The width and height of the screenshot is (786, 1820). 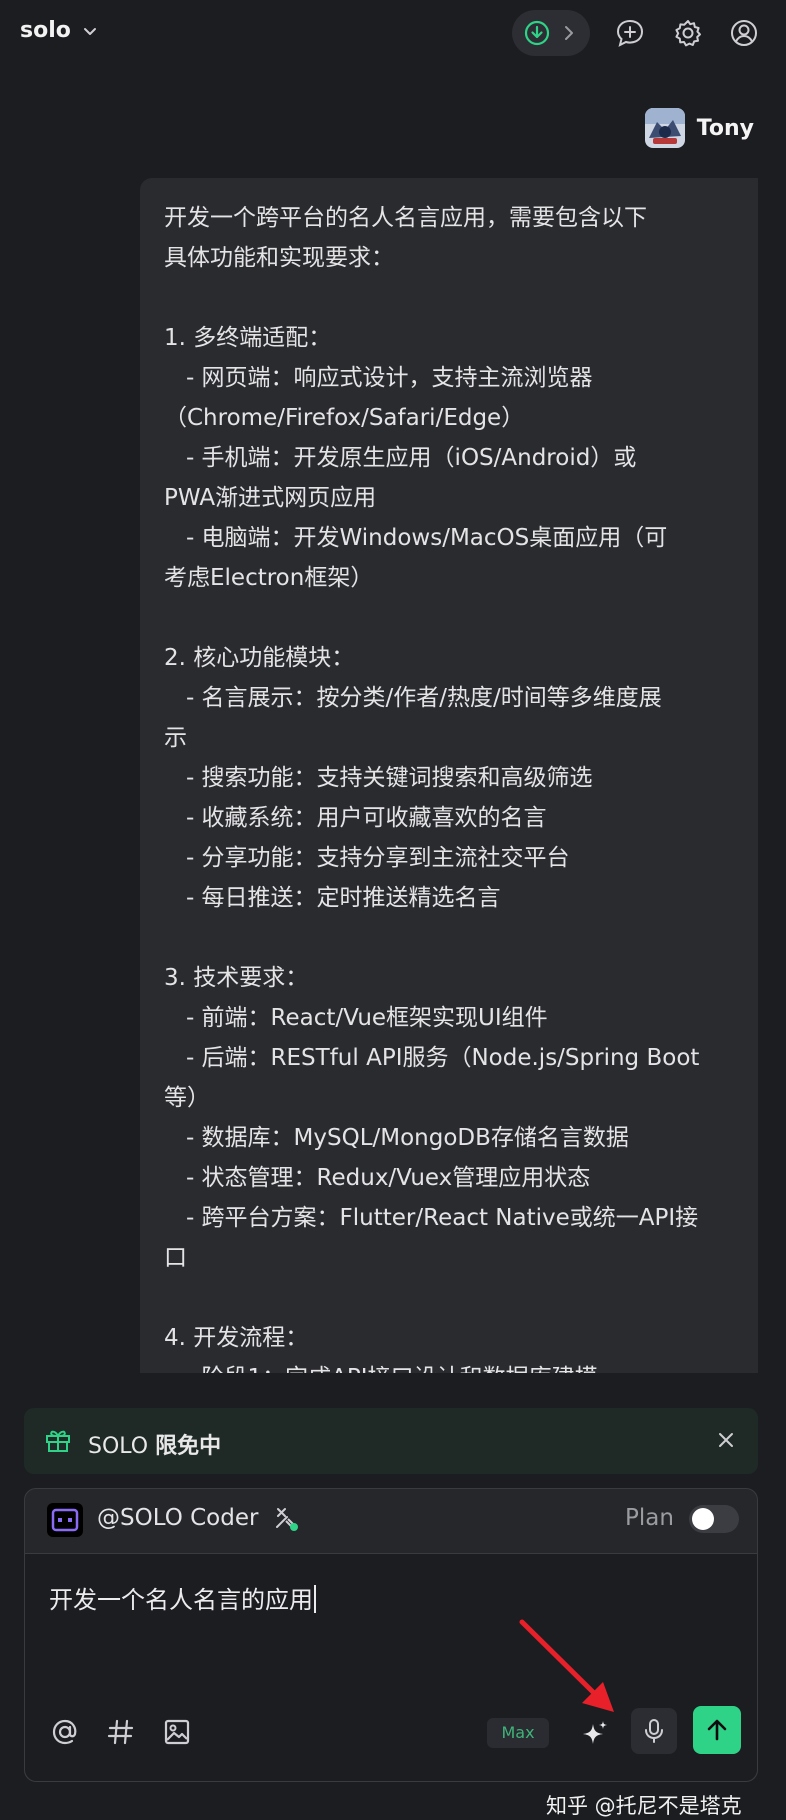 I want to click on plan-toggle, so click(x=714, y=1519).